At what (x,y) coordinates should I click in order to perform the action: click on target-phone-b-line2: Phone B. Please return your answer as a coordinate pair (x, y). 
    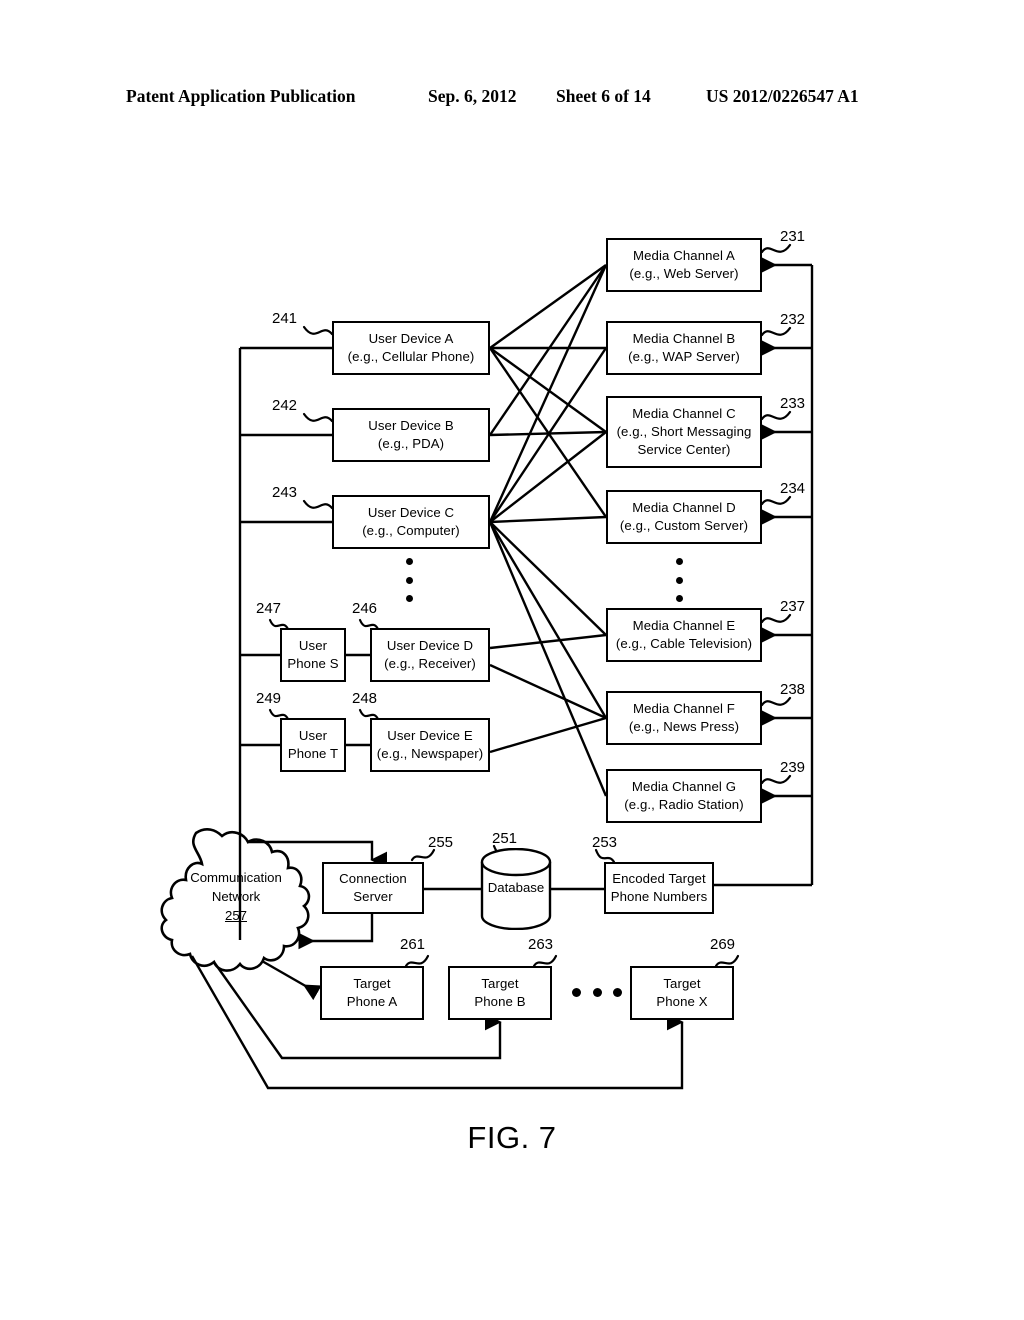
    Looking at the image, I should click on (500, 1001).